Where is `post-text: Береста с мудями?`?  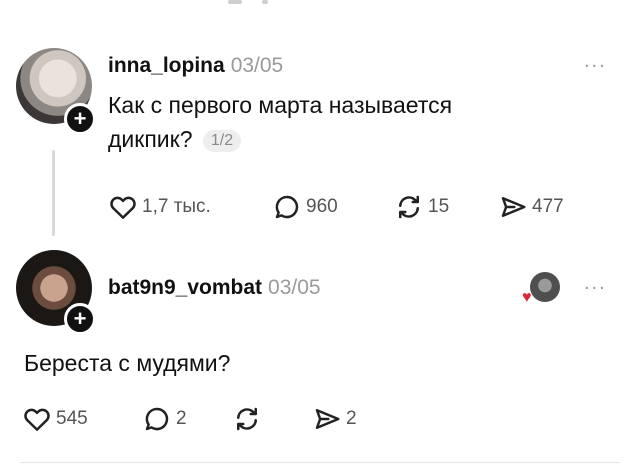 post-text: Береста с мудями? is located at coordinates (127, 363).